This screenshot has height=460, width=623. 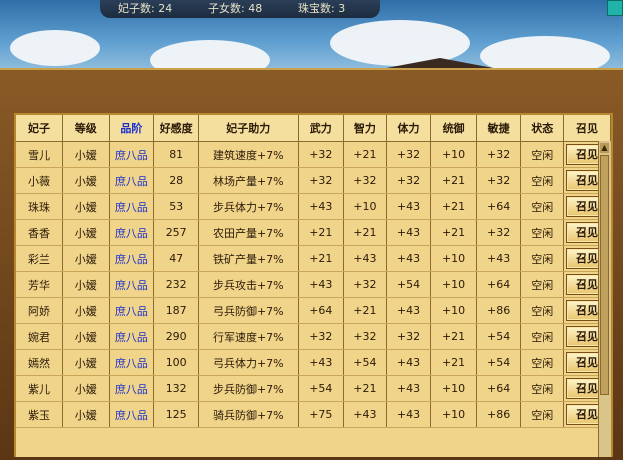 What do you see at coordinates (248, 336) in the screenshot?
I see `bonus-cell: 行军速度+7%` at bounding box center [248, 336].